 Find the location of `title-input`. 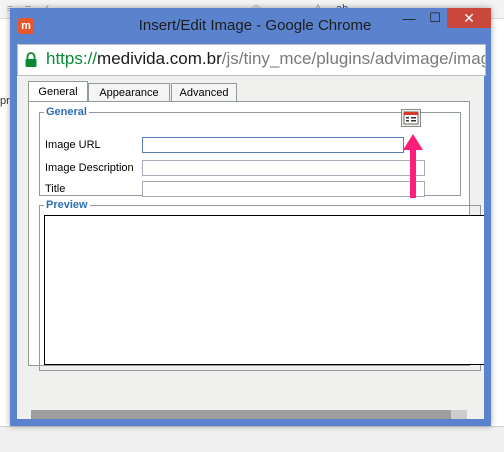

title-input is located at coordinates (283, 189).